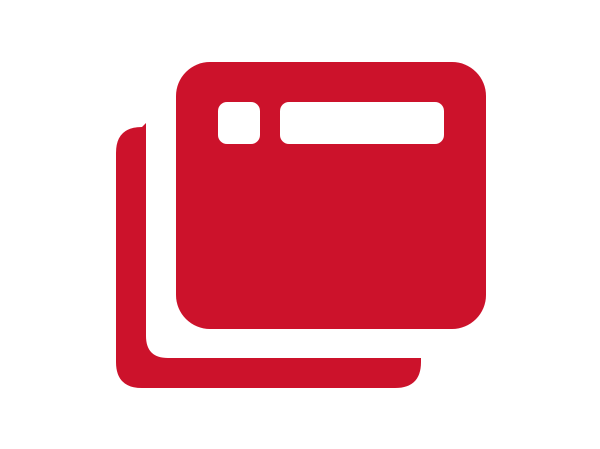  I want to click on window-control-square, so click(239, 123).